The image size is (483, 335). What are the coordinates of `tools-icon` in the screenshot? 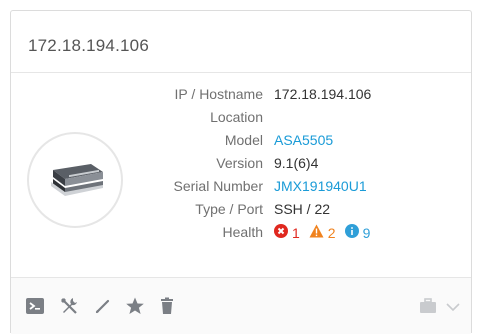 It's located at (70, 307).